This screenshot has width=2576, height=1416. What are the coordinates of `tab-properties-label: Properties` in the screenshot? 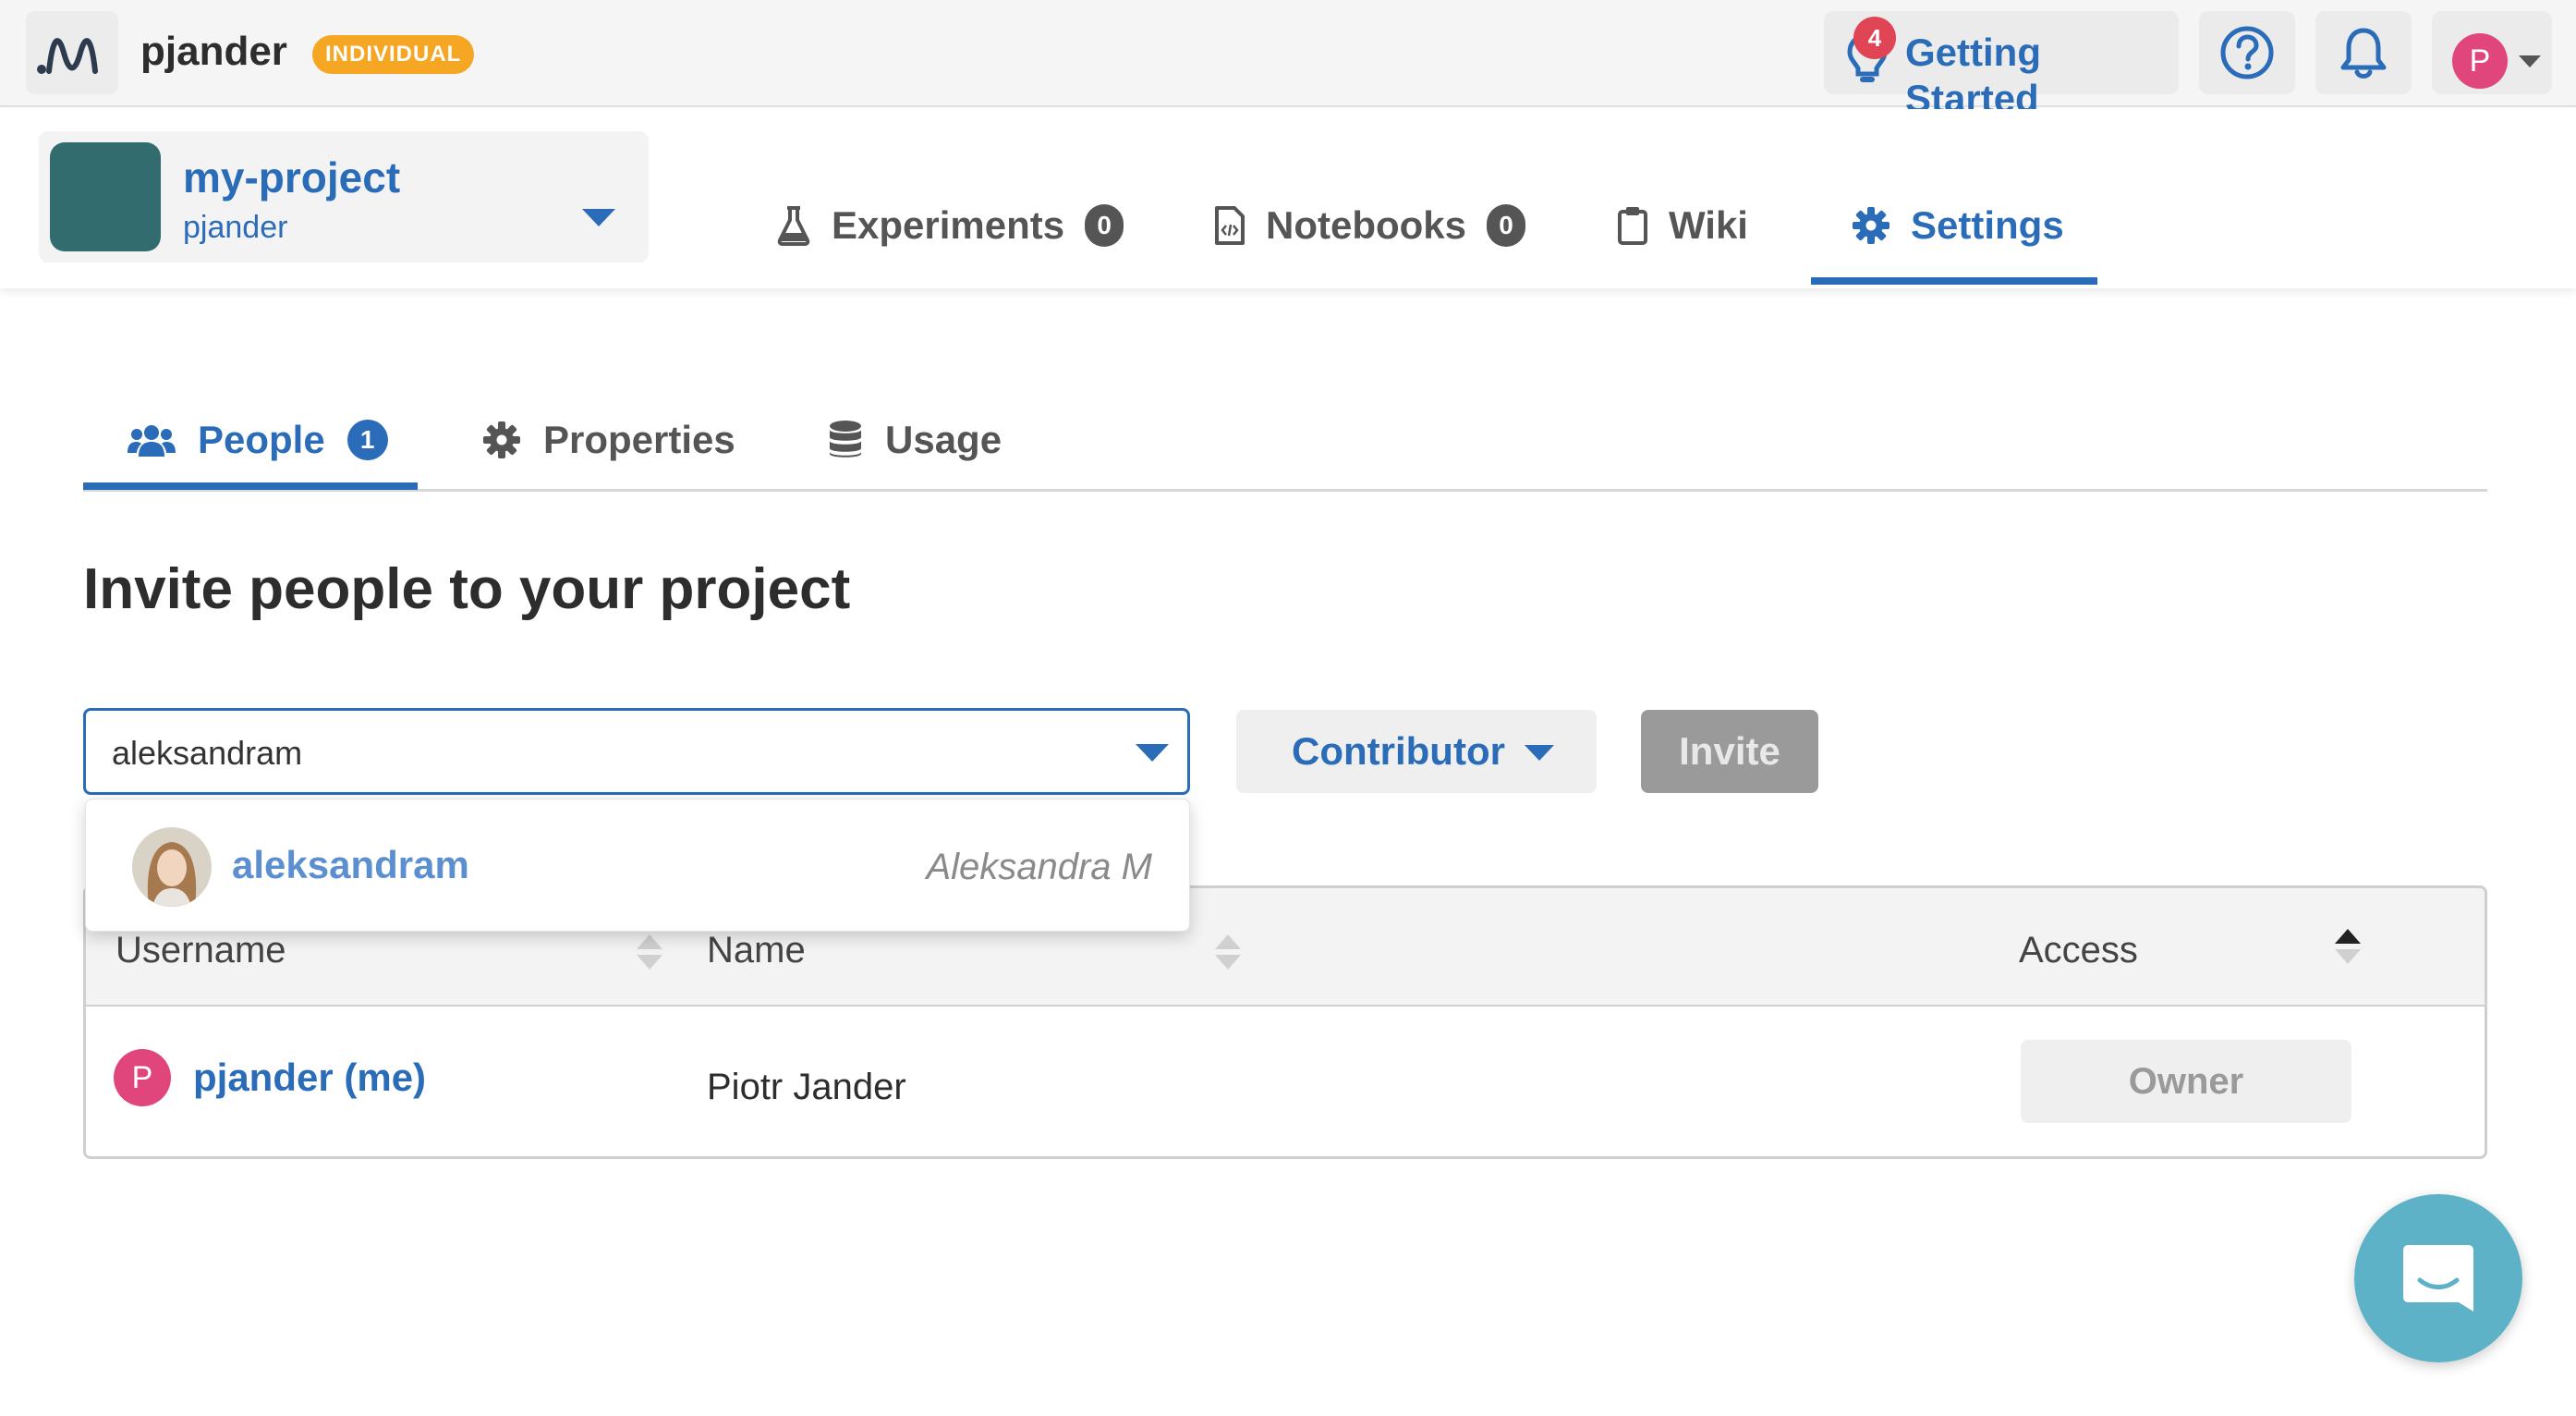 It's located at (639, 439).